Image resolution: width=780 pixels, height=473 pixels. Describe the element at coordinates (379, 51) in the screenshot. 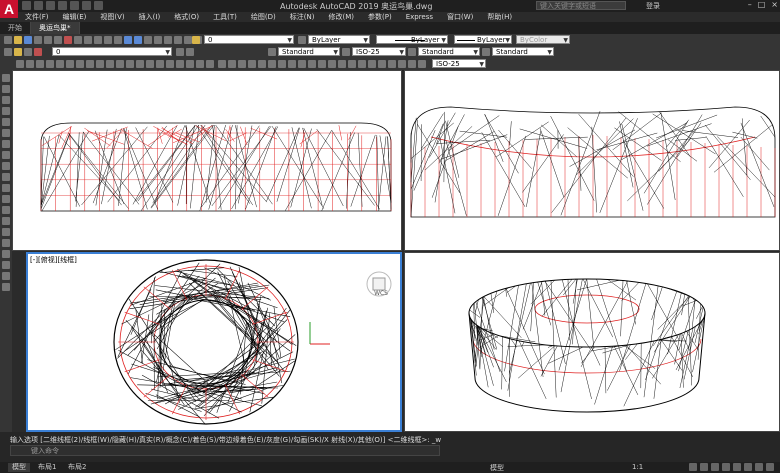

I see `dim-style-dropdown: ISO-25 ▼` at that location.